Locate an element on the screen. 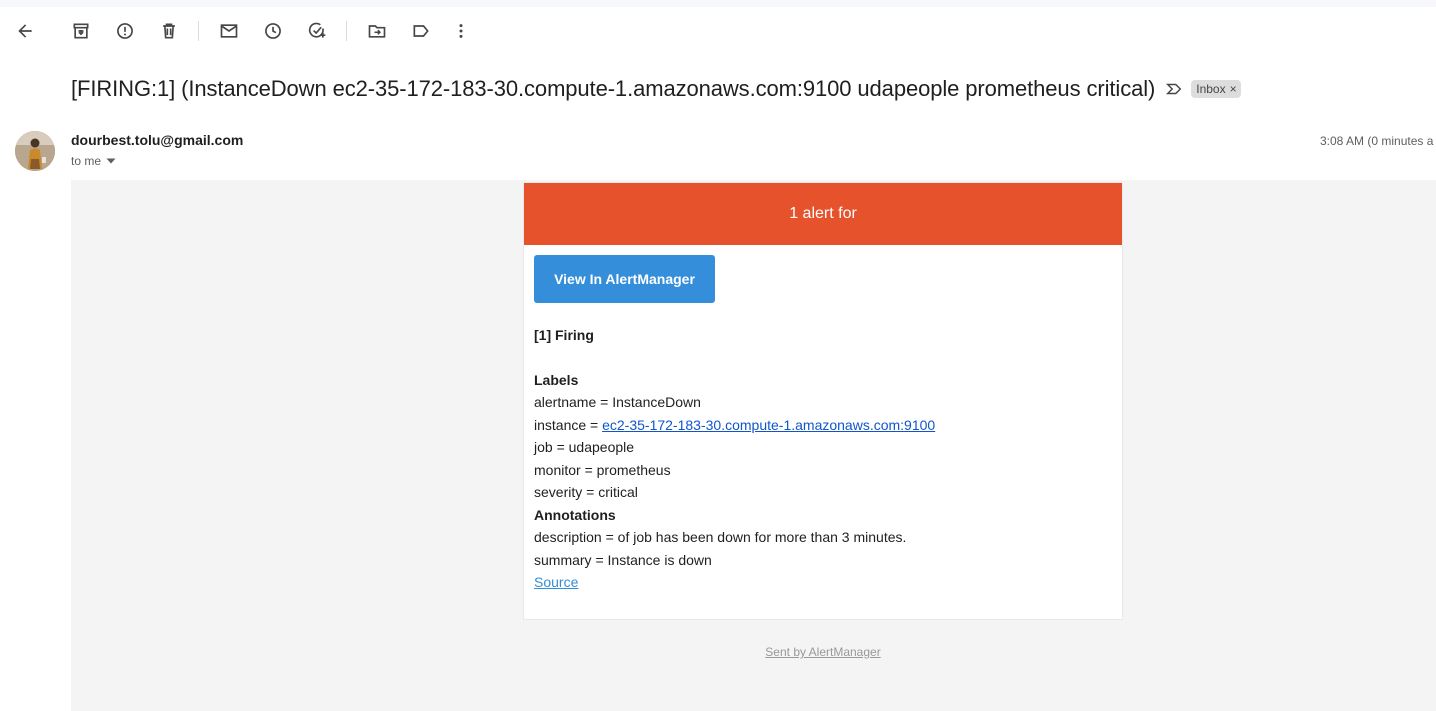 This screenshot has height=711, width=1436. recipient-details: to me is located at coordinates (93, 161).